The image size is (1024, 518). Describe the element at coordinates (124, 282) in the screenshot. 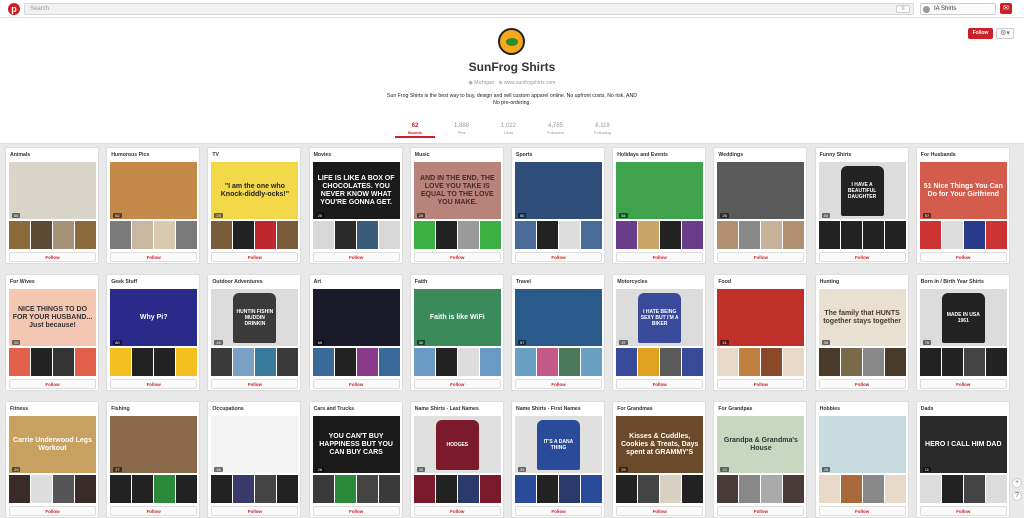

I see `board-title: Geek Stuff` at that location.